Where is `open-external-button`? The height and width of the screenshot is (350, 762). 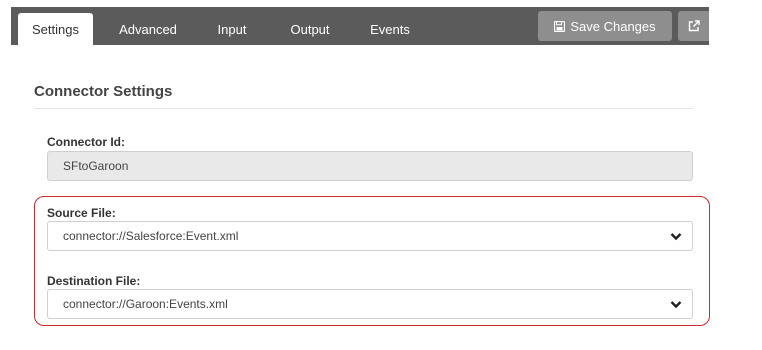 open-external-button is located at coordinates (693, 26).